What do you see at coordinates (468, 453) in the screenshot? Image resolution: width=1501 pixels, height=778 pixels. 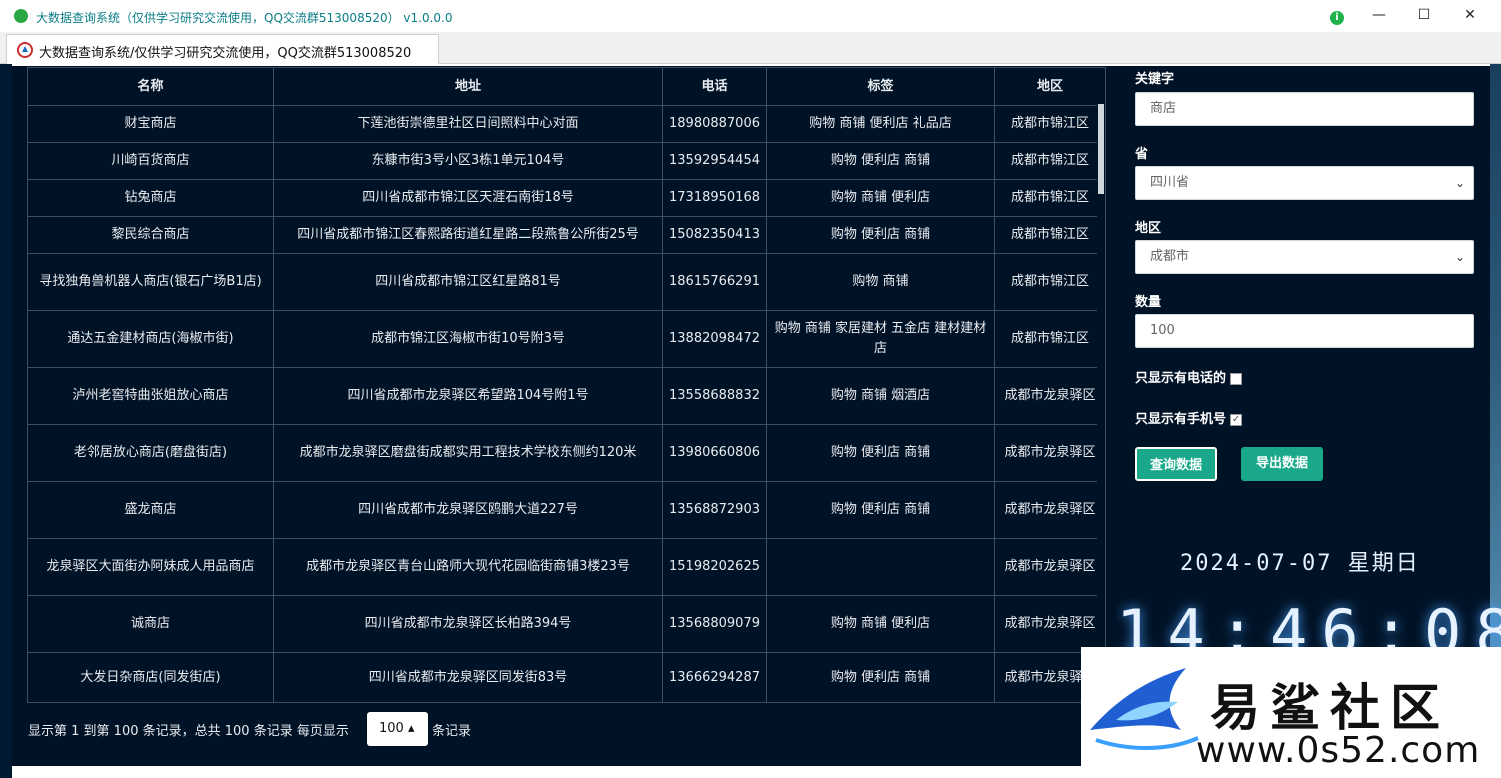 I see `cell-address: 成都市龙泉驿区磨盘街成都实用工程技术学校东侧约120米` at bounding box center [468, 453].